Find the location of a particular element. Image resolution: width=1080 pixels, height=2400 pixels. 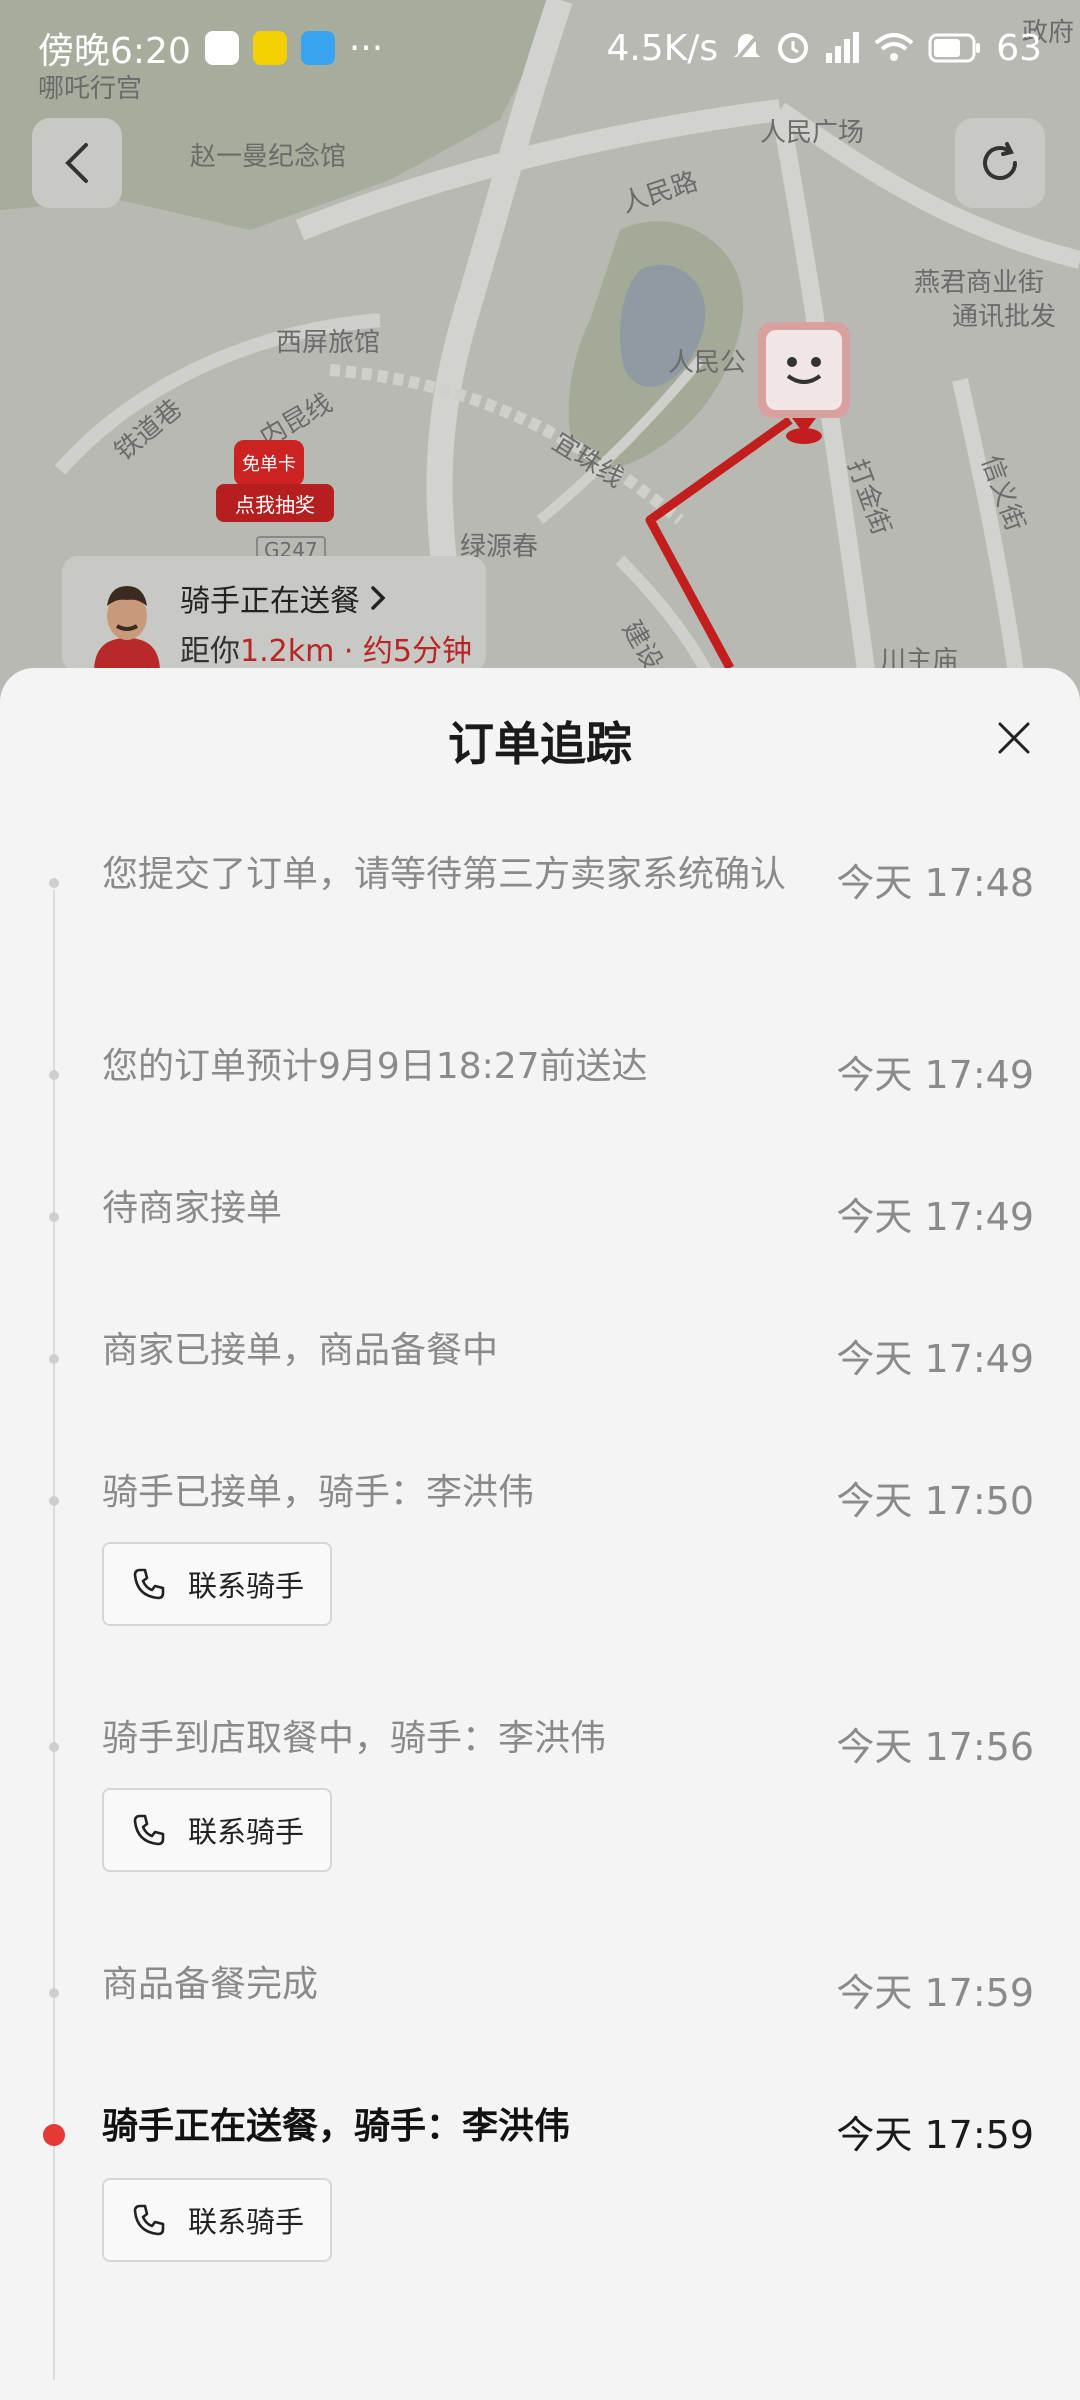

timeline-text: 骑手到店取餐中，骑手：李洪伟 is located at coordinates (354, 1738).